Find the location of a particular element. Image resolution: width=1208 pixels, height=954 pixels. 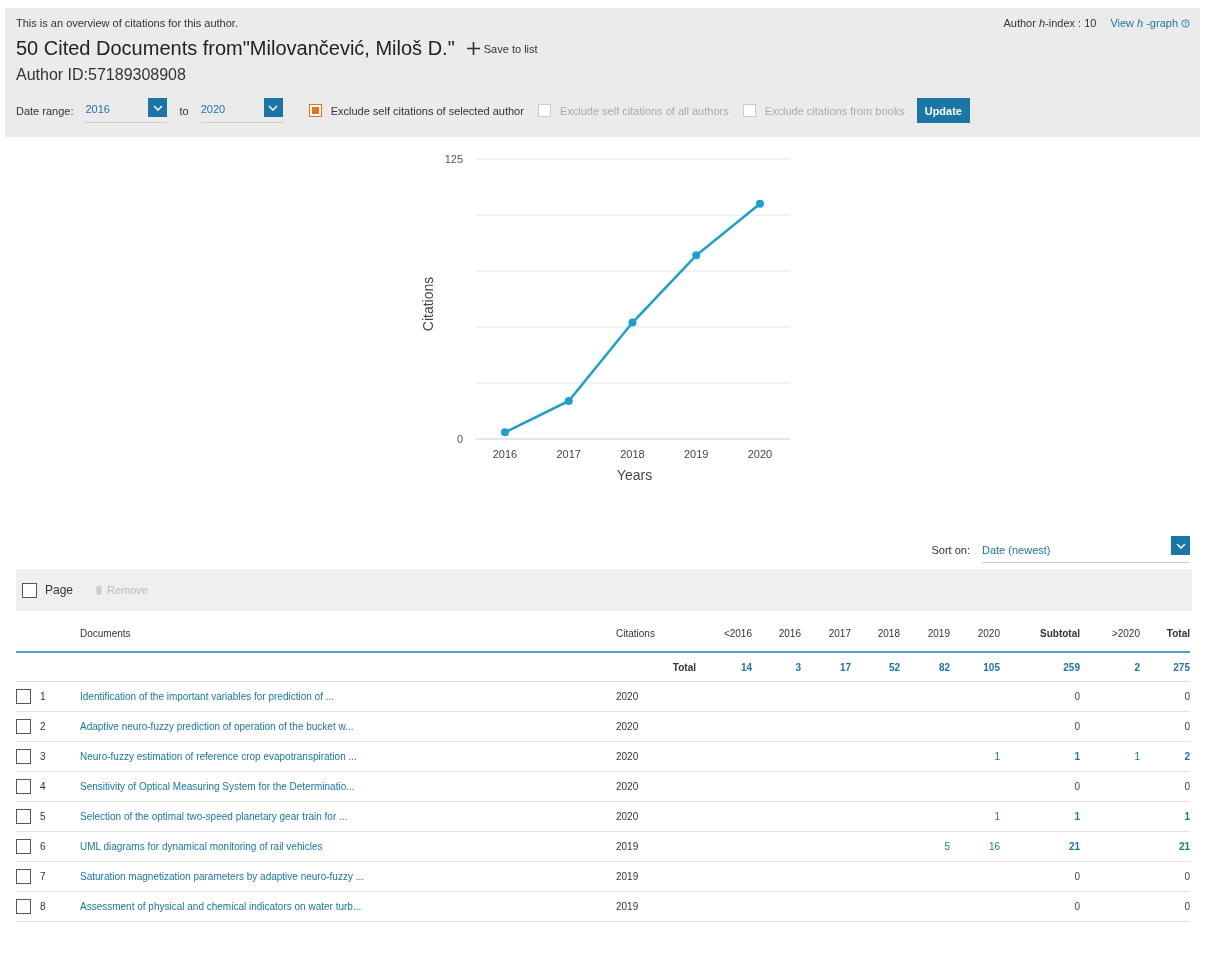

row-number: 6 is located at coordinates (43, 846).